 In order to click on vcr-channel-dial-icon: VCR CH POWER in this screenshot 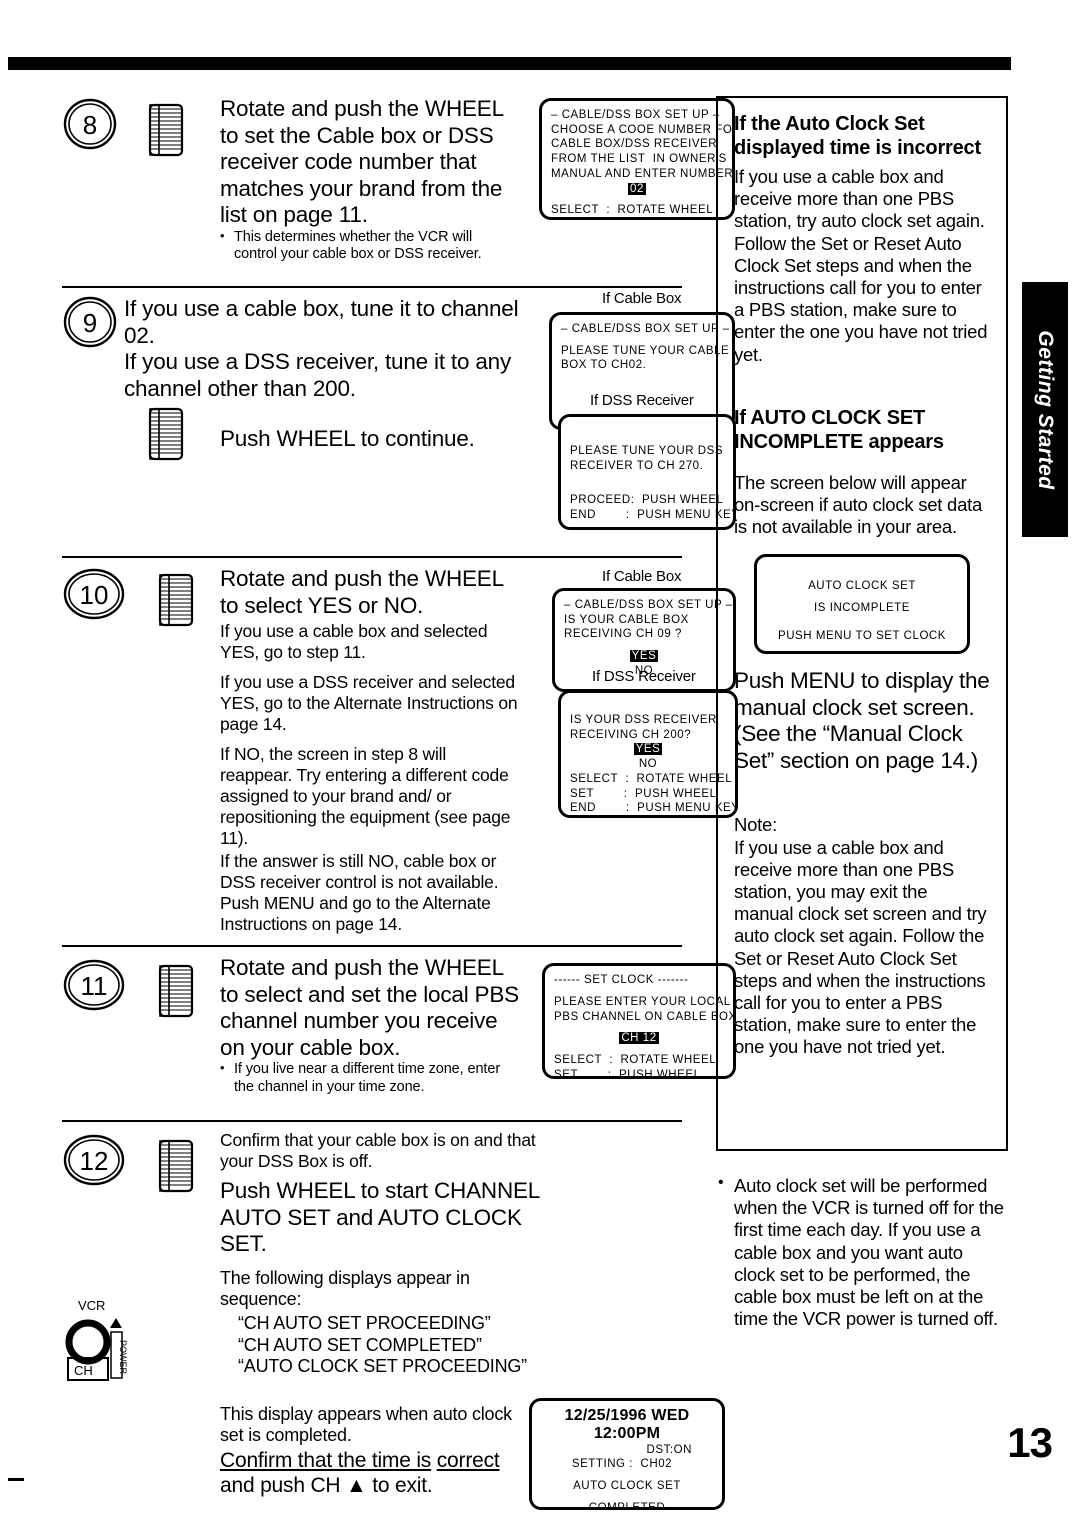, I will do `click(101, 1344)`.